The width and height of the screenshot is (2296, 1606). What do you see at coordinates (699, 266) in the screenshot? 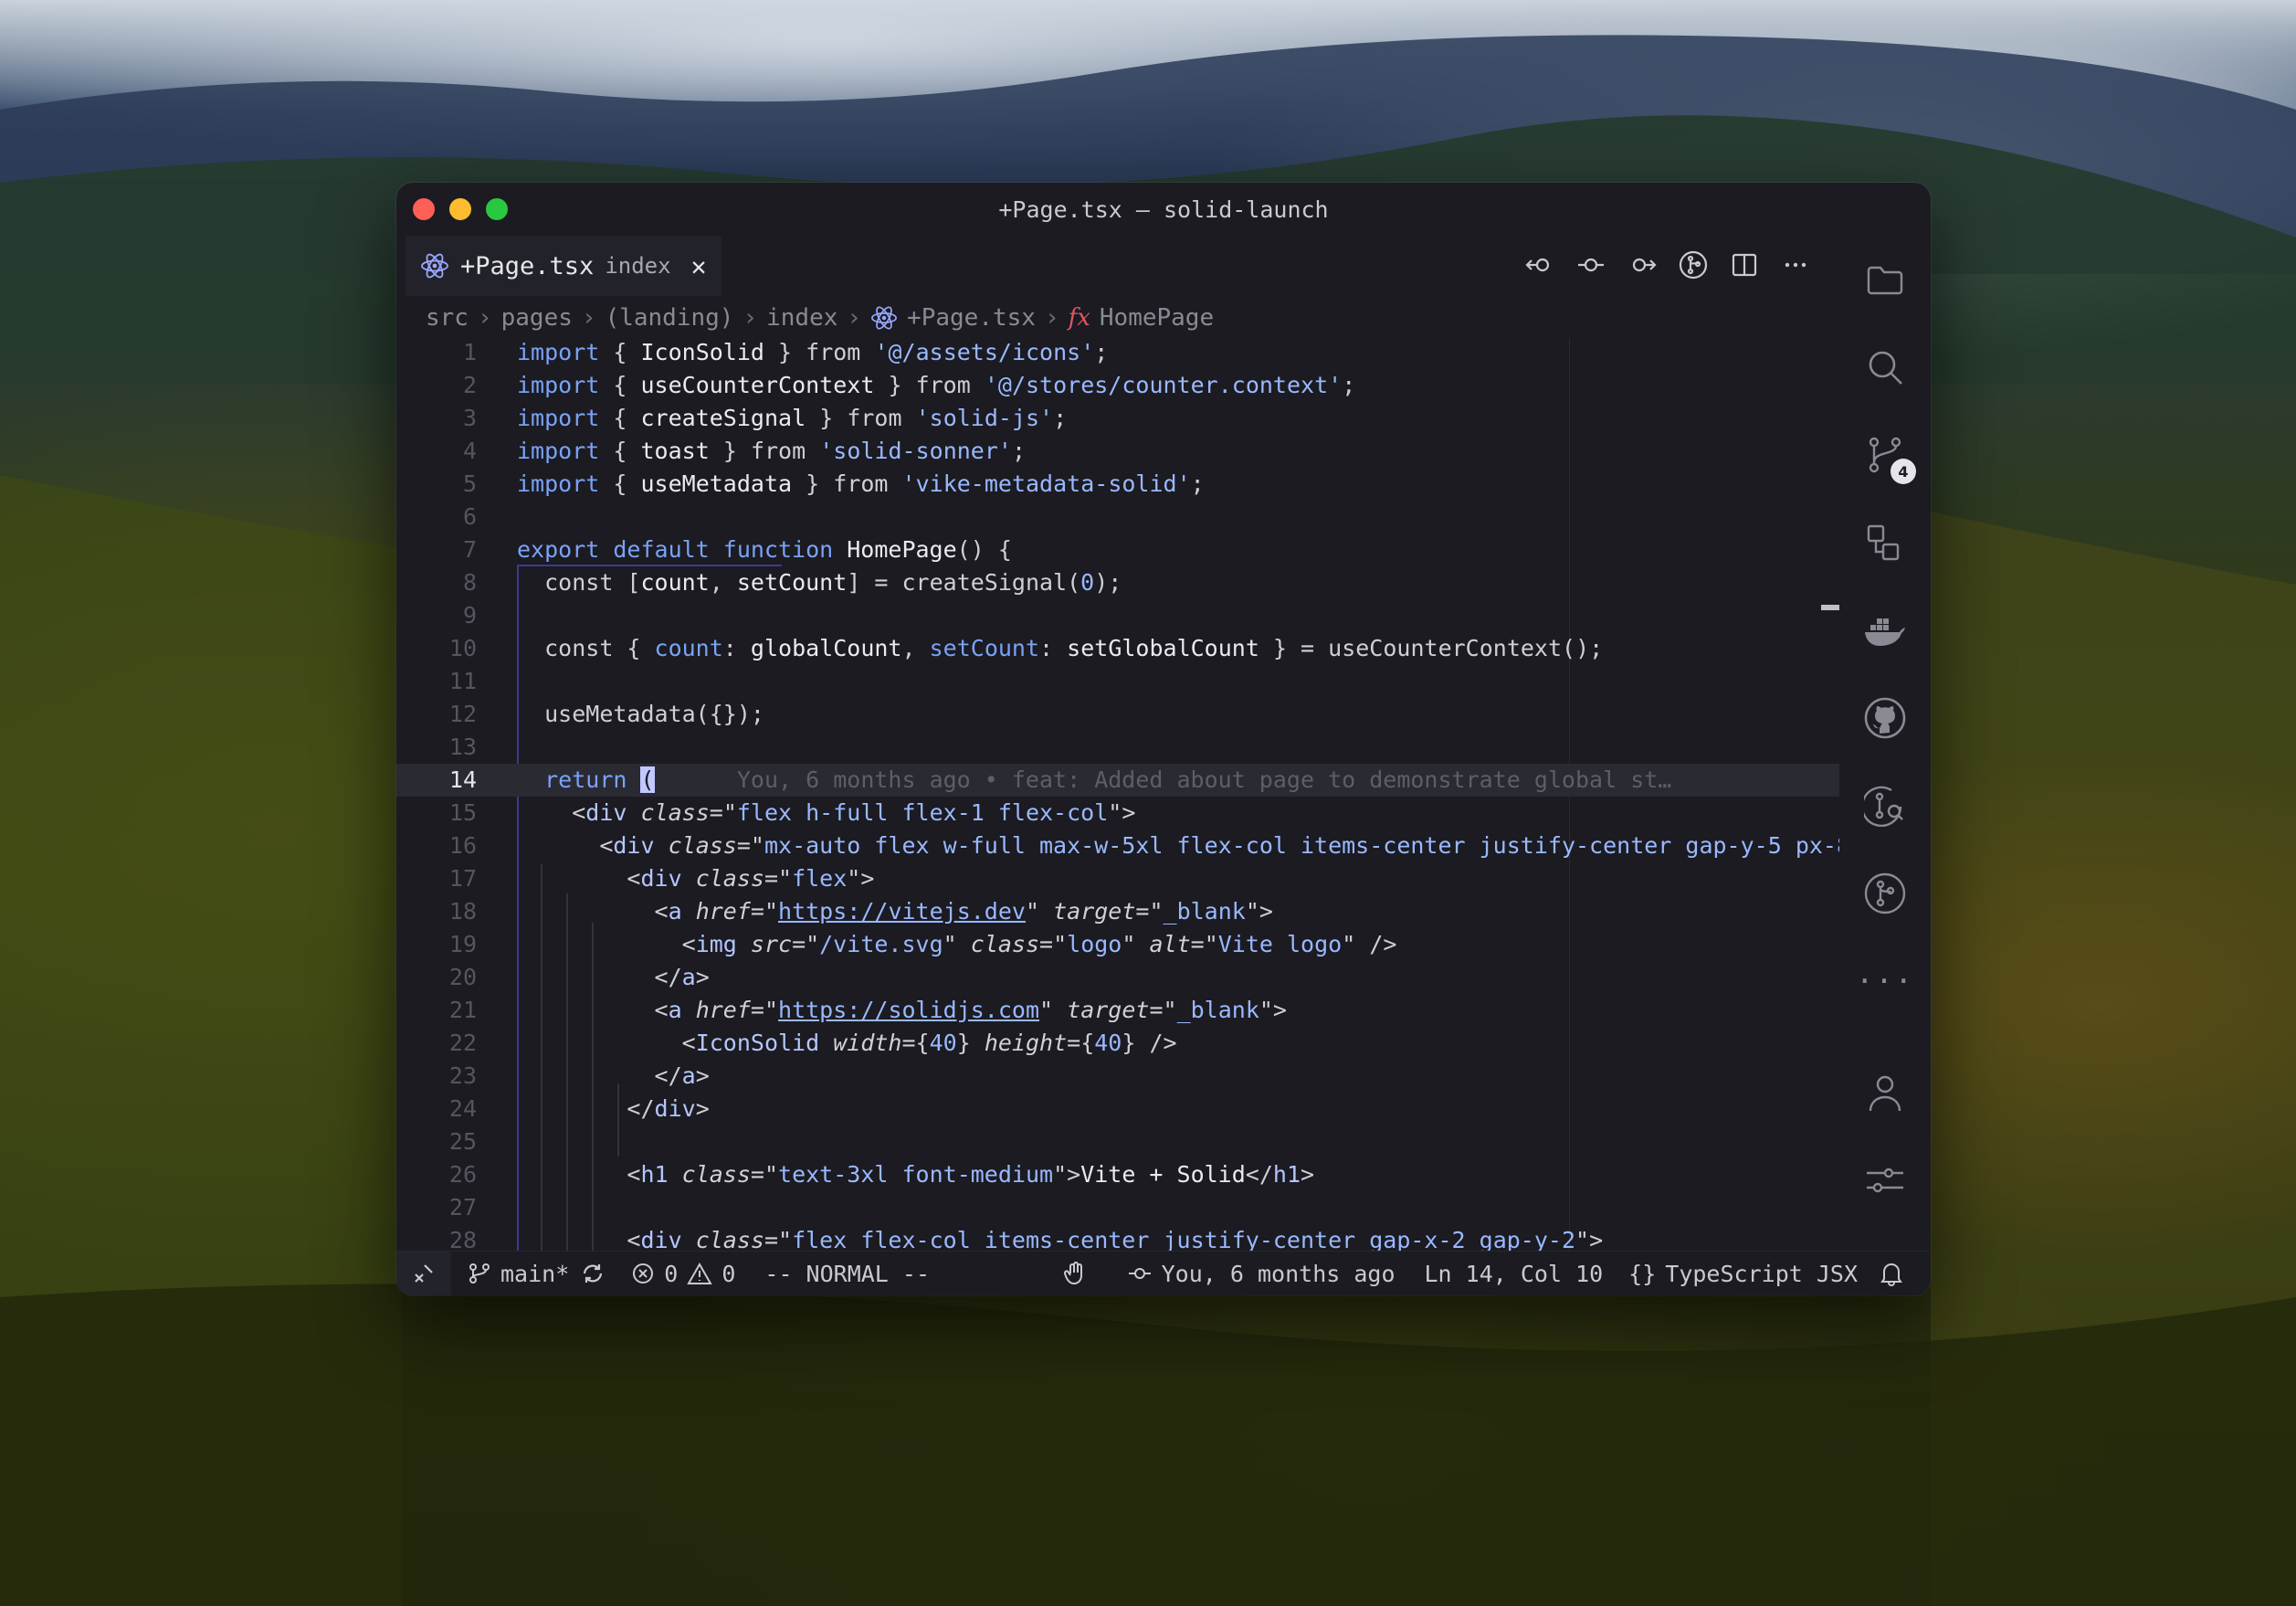
I see `close-tab-icon: ✕` at bounding box center [699, 266].